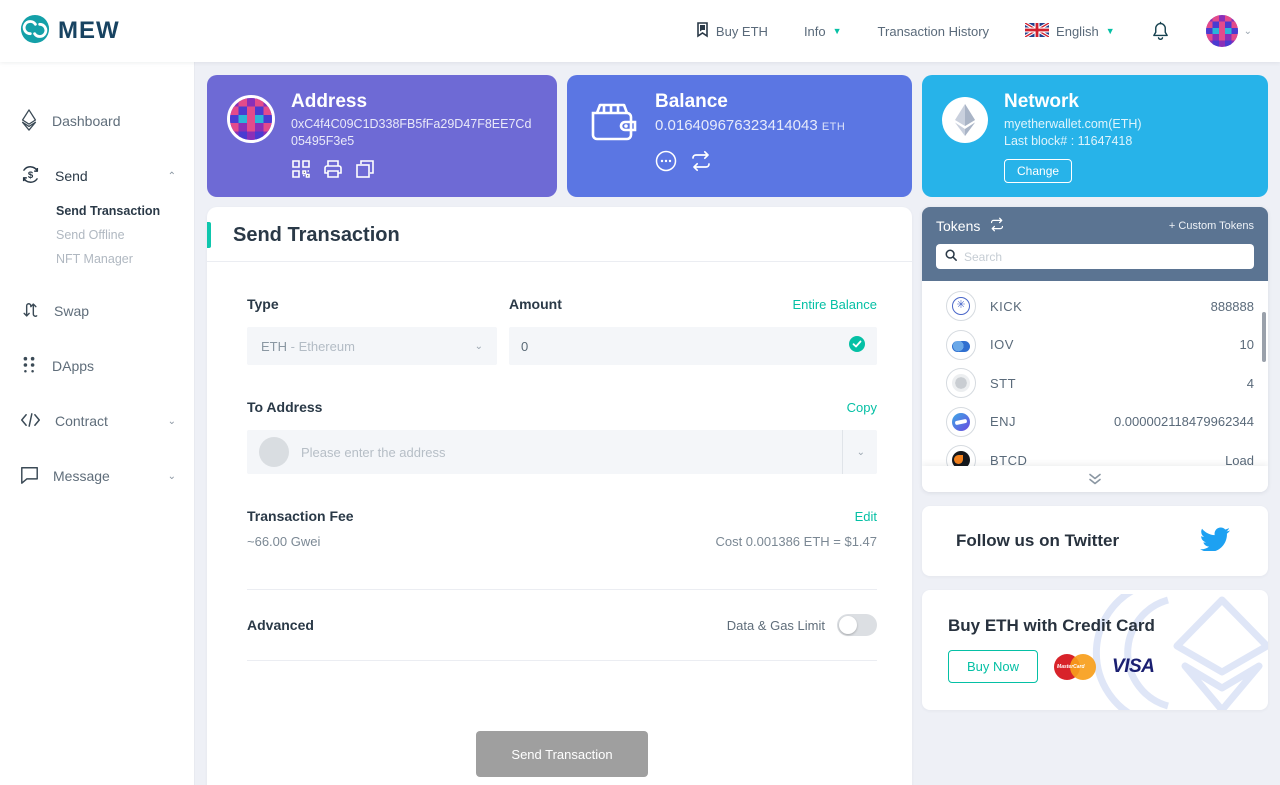  I want to click on sidebar-item-message: Message ⌄, so click(97, 476).